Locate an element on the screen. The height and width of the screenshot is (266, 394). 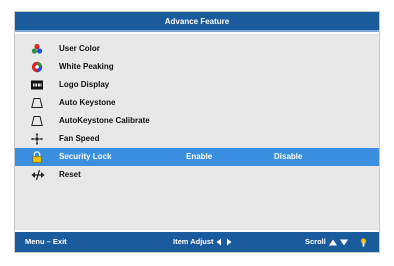
enter-key-icon is located at coordinates (363, 242).